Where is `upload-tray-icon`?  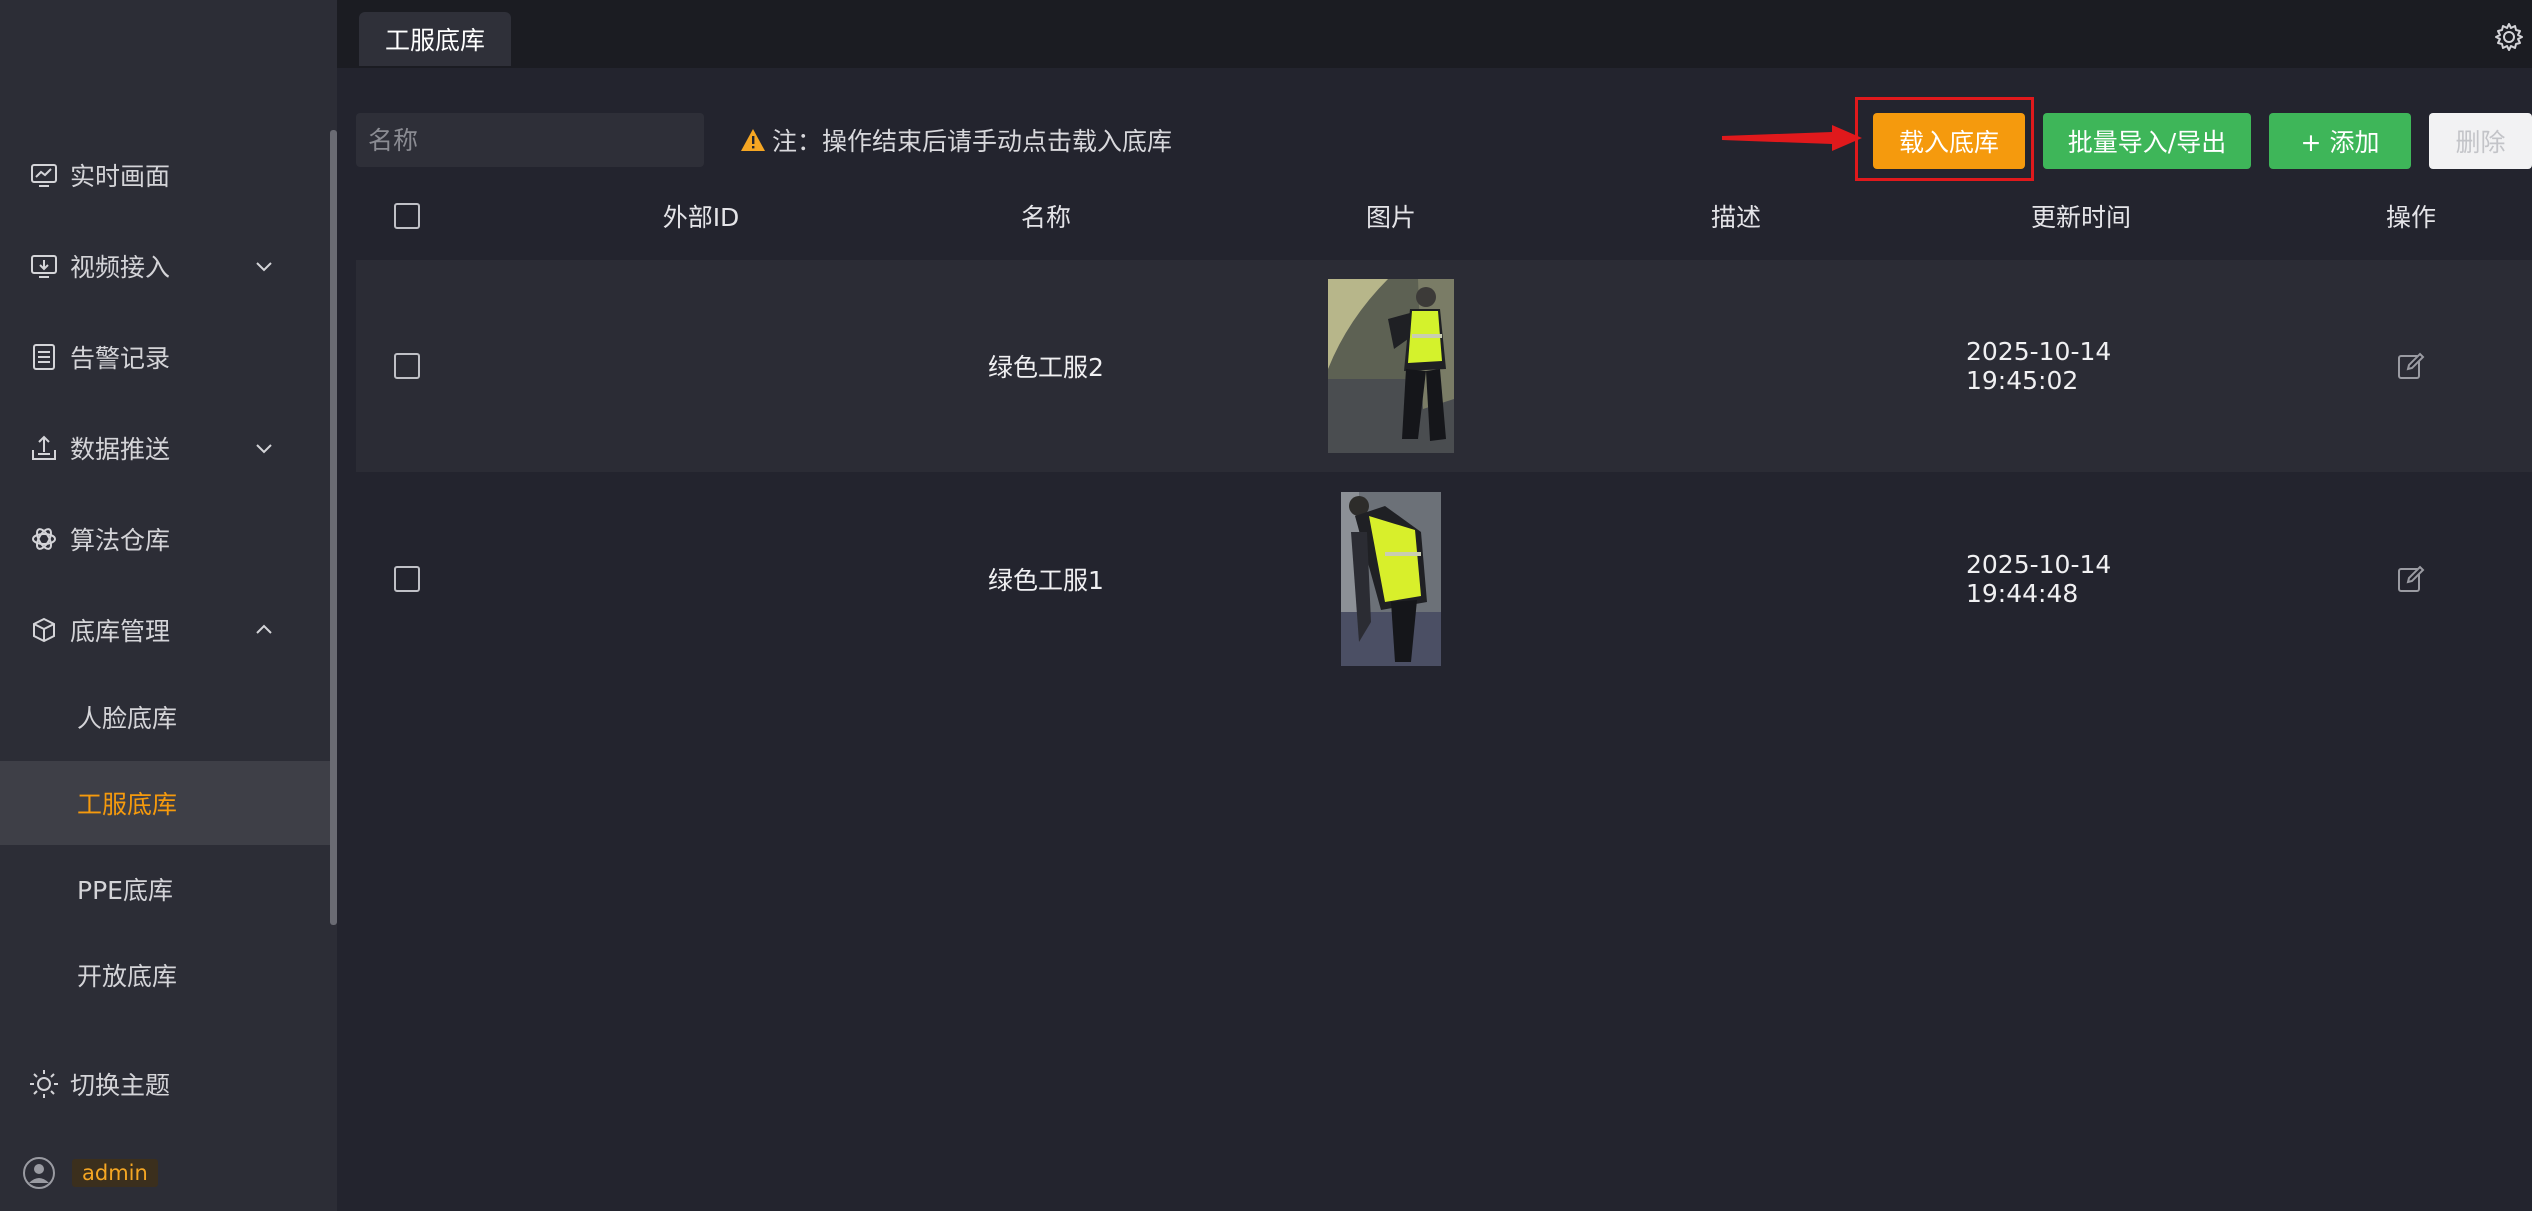
upload-tray-icon is located at coordinates (44, 448).